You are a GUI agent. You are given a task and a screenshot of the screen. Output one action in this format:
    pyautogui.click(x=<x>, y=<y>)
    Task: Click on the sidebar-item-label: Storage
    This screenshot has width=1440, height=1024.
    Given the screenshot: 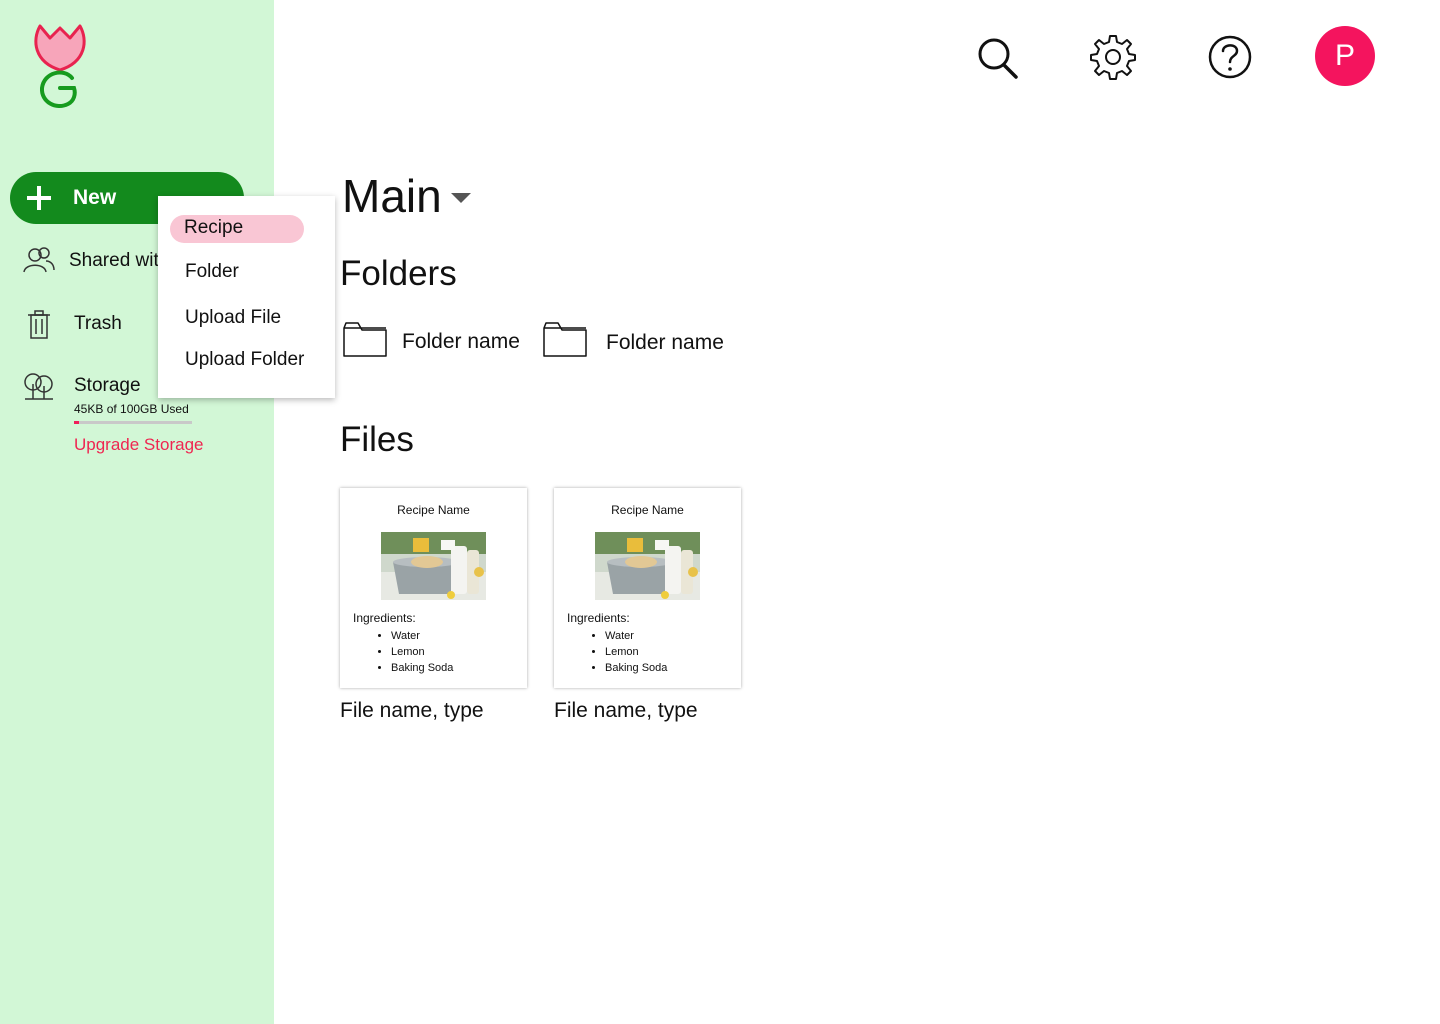 What is the action you would take?
    pyautogui.click(x=107, y=385)
    